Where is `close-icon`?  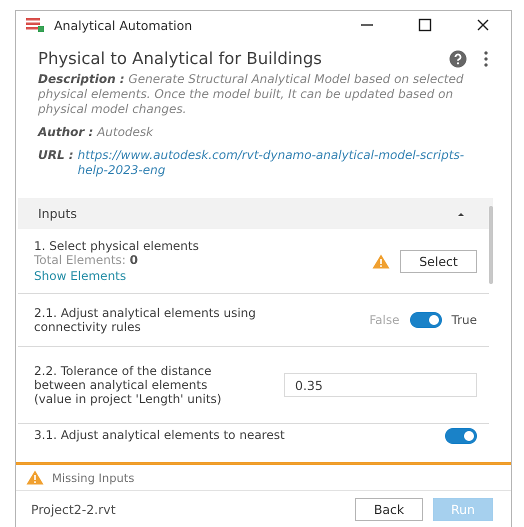
close-icon is located at coordinates (483, 25).